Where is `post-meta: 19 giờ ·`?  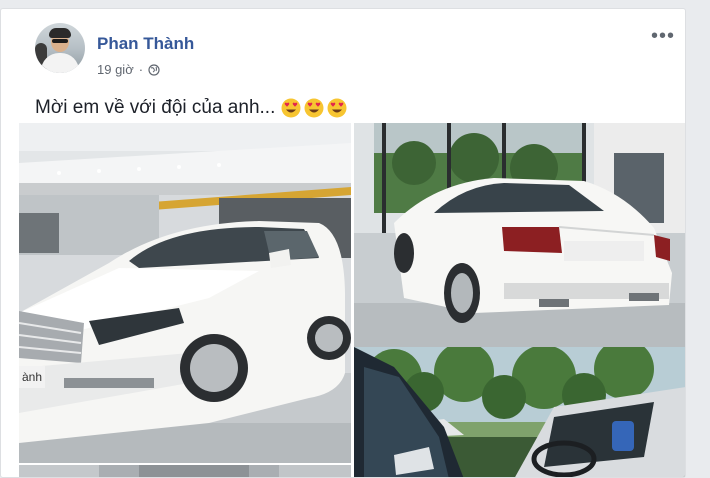
post-meta: 19 giờ · is located at coordinates (128, 69).